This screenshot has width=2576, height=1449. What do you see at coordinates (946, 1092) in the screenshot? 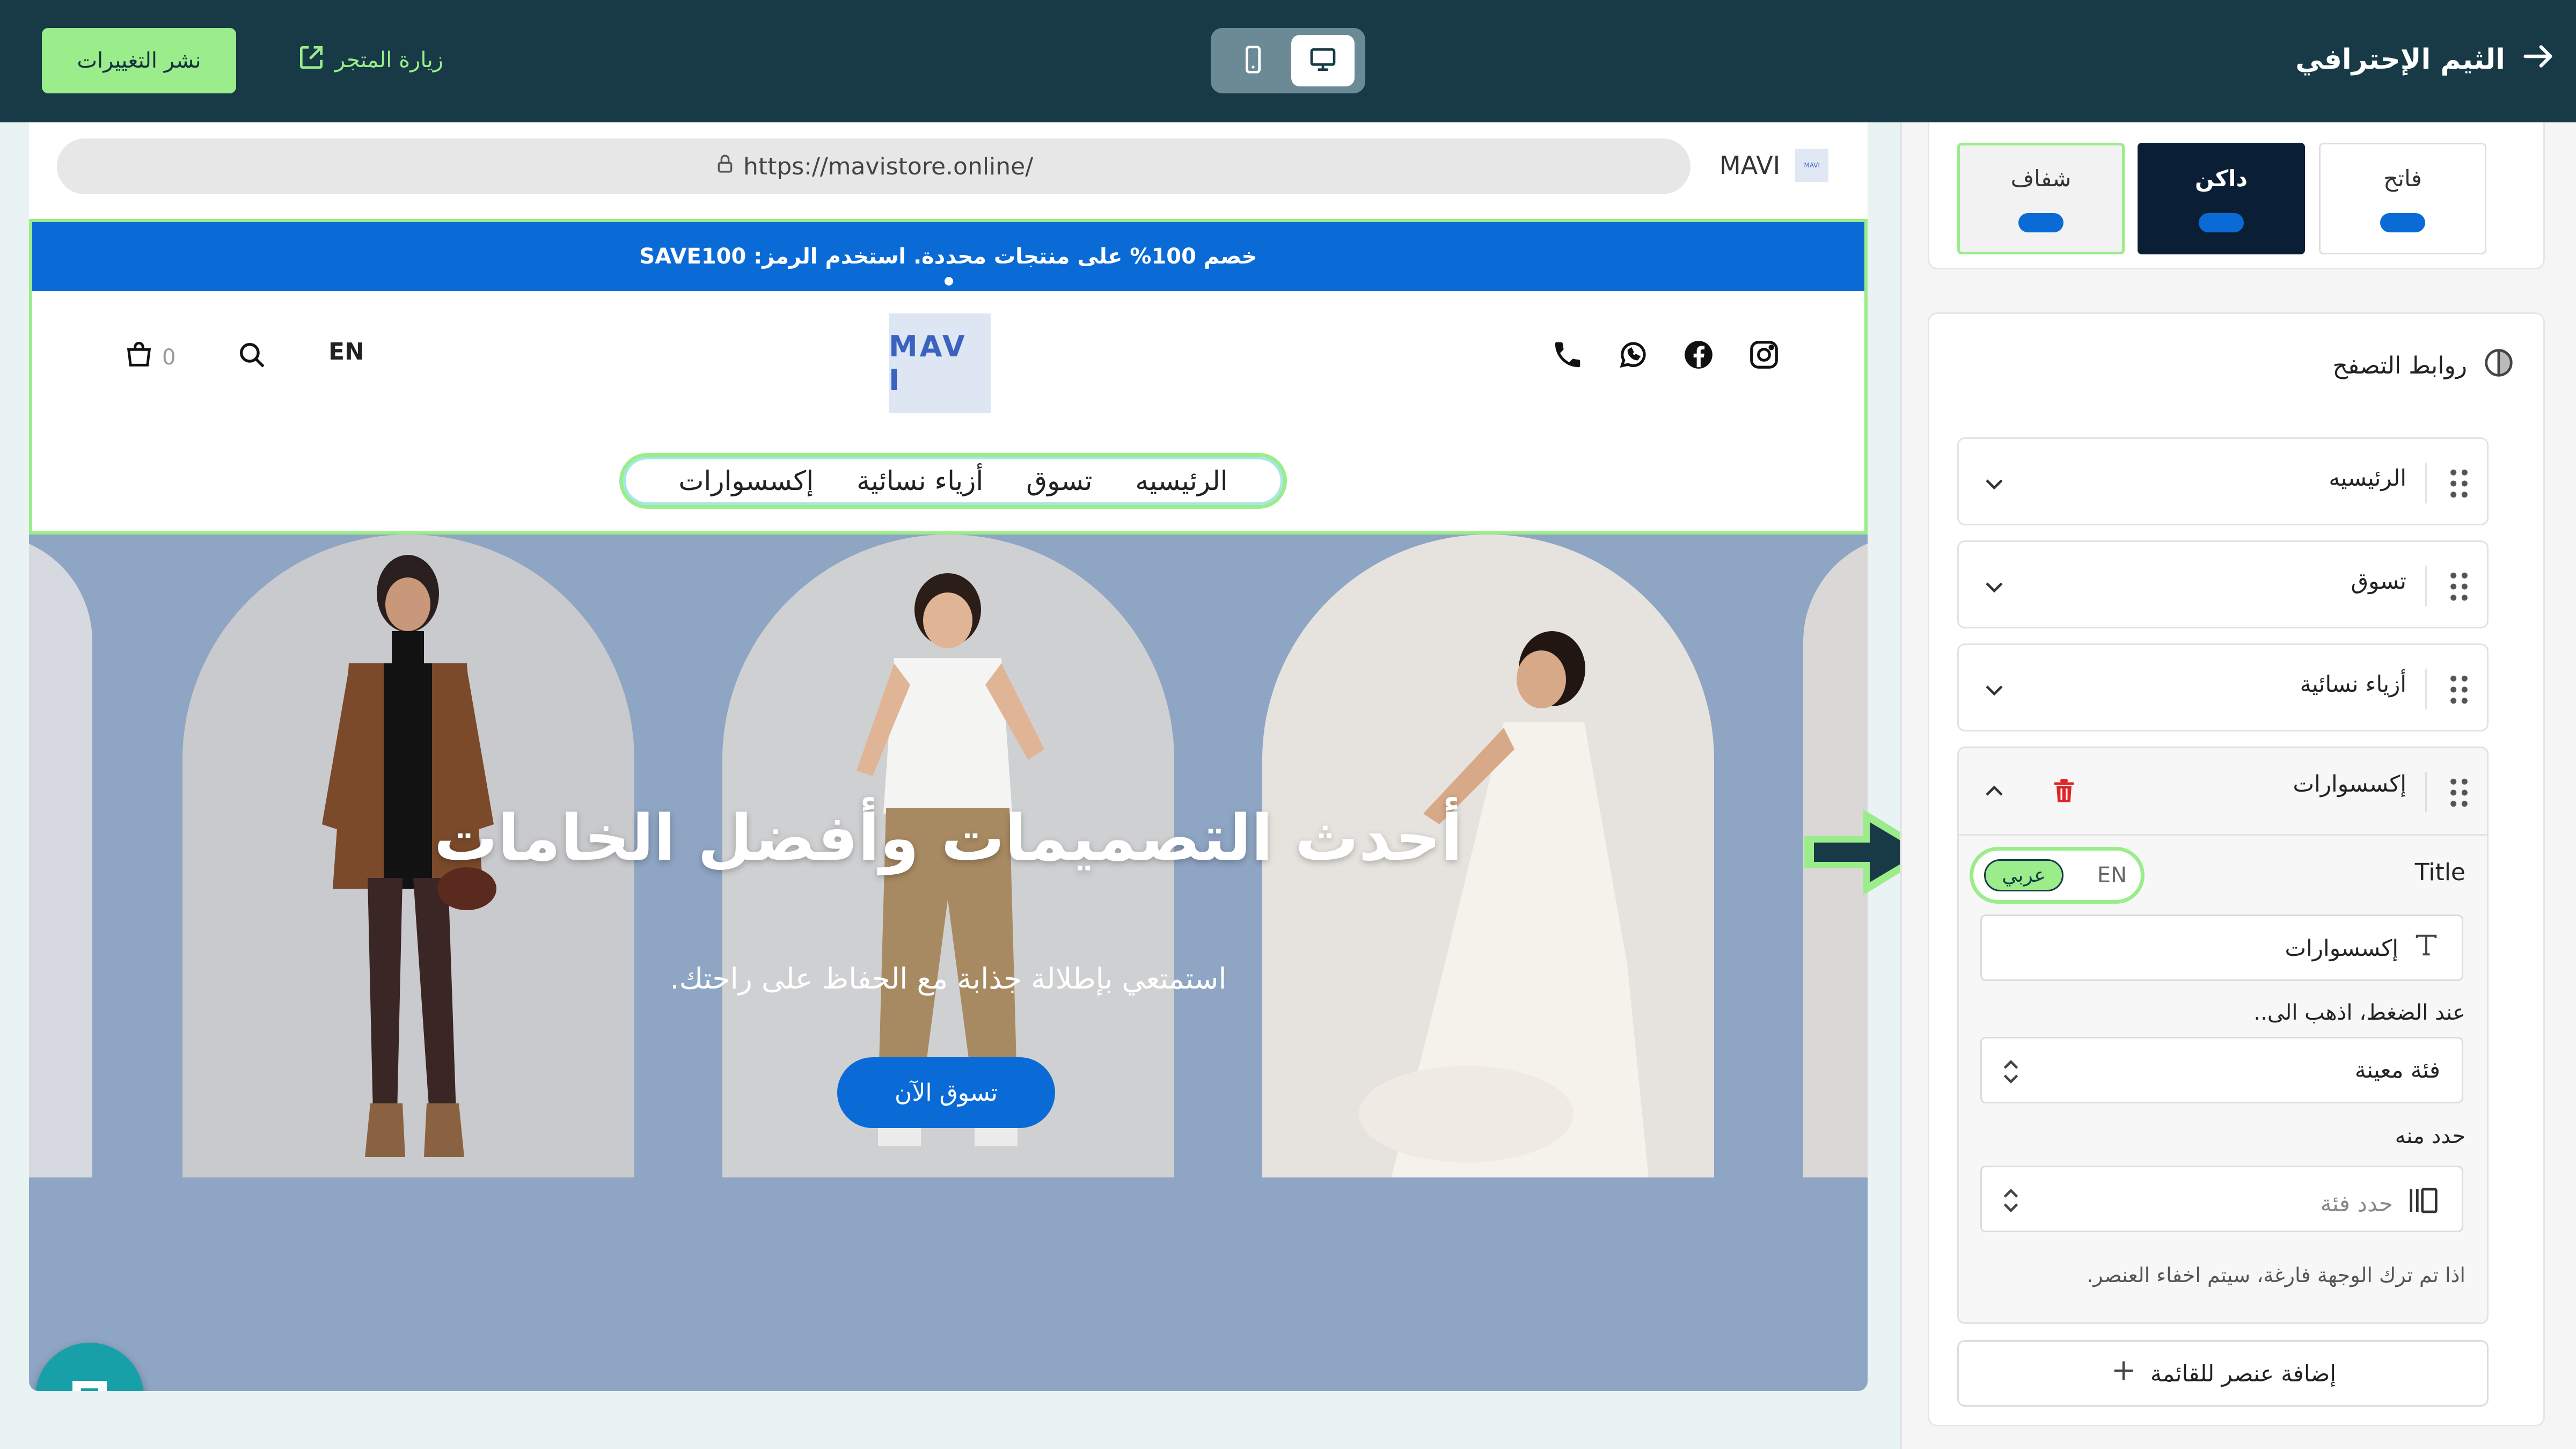
I see `shop-now-button: تسوق الآن` at bounding box center [946, 1092].